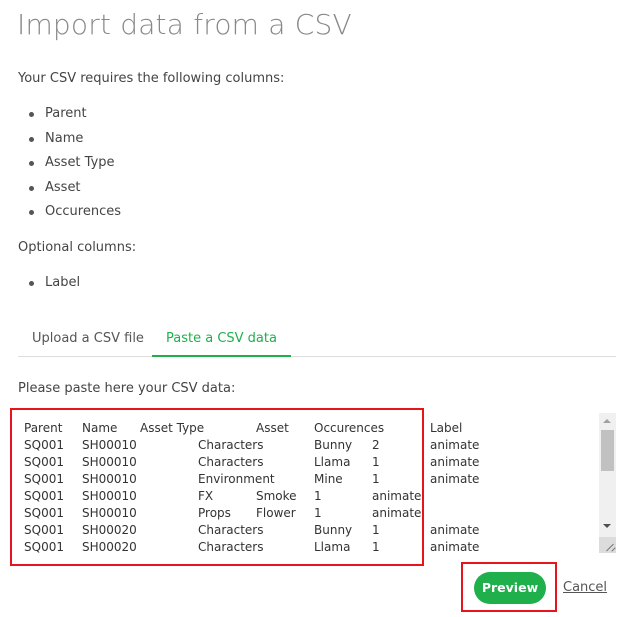 The image size is (634, 617). Describe the element at coordinates (151, 78) in the screenshot. I see `required-columns-intro: Your CSV requires the following columns:` at that location.